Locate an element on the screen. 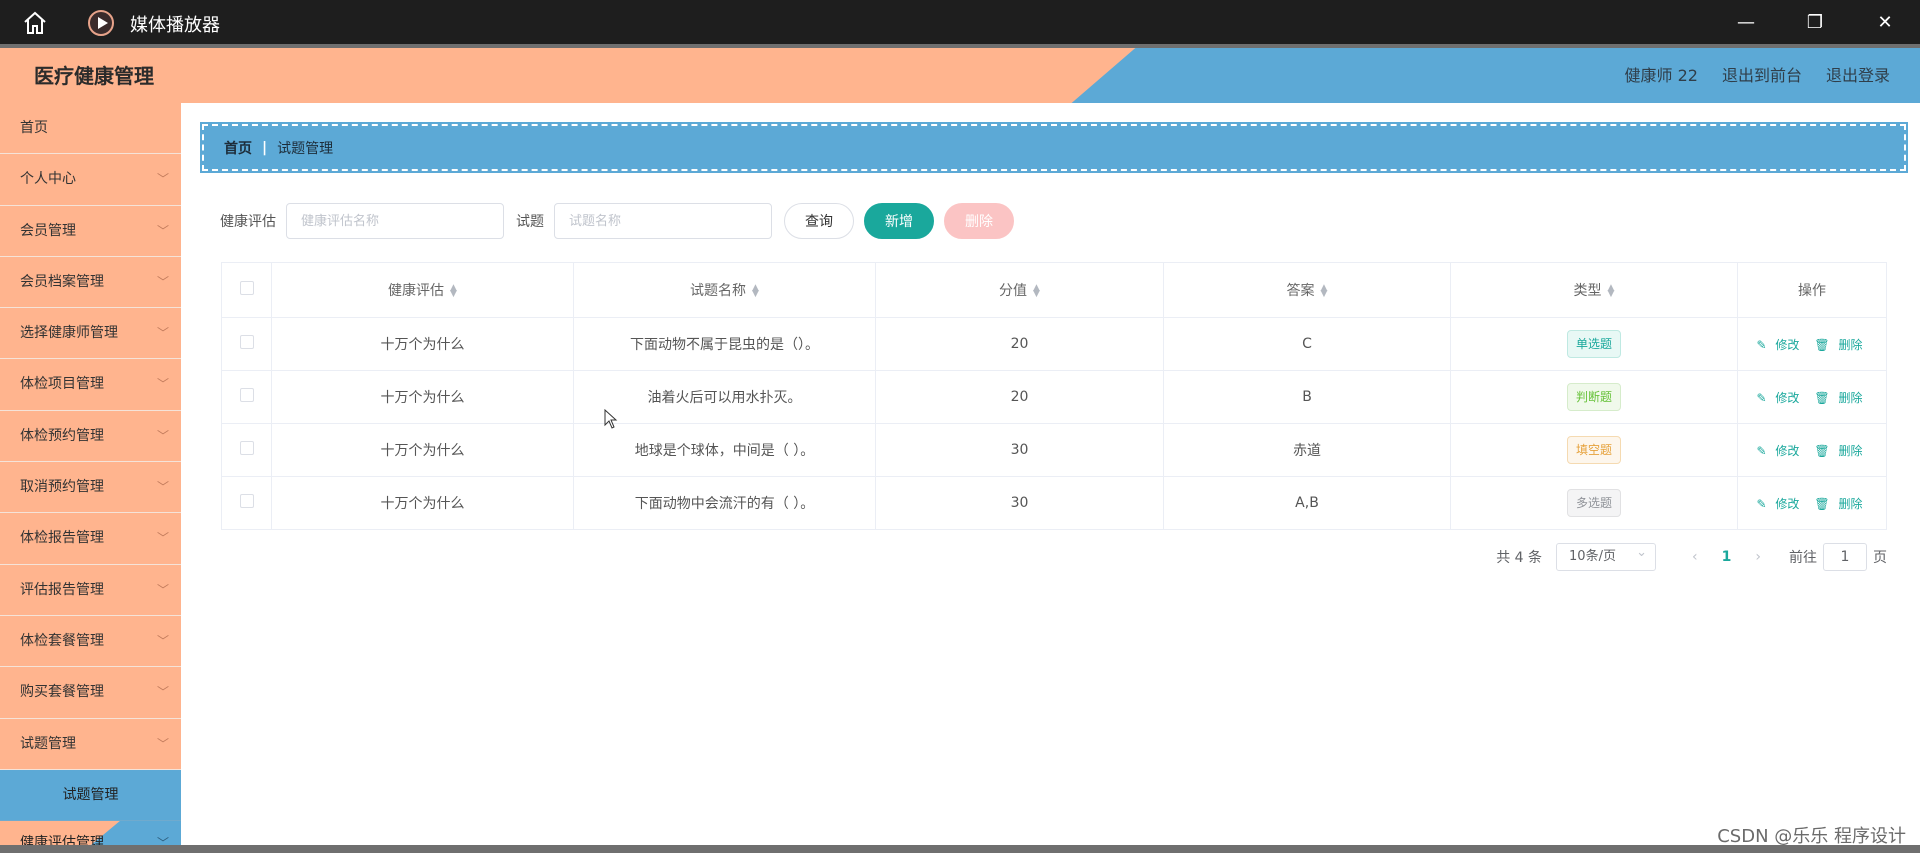 The width and height of the screenshot is (1920, 853). close-button: ✕ is located at coordinates (1885, 23).